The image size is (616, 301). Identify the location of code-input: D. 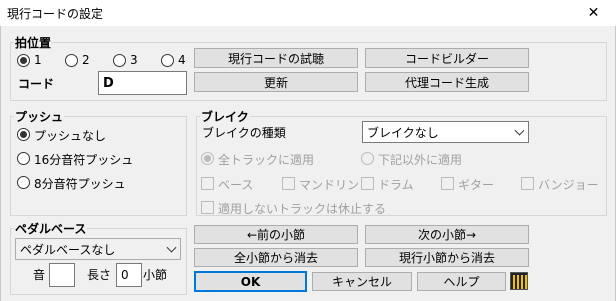
(142, 83).